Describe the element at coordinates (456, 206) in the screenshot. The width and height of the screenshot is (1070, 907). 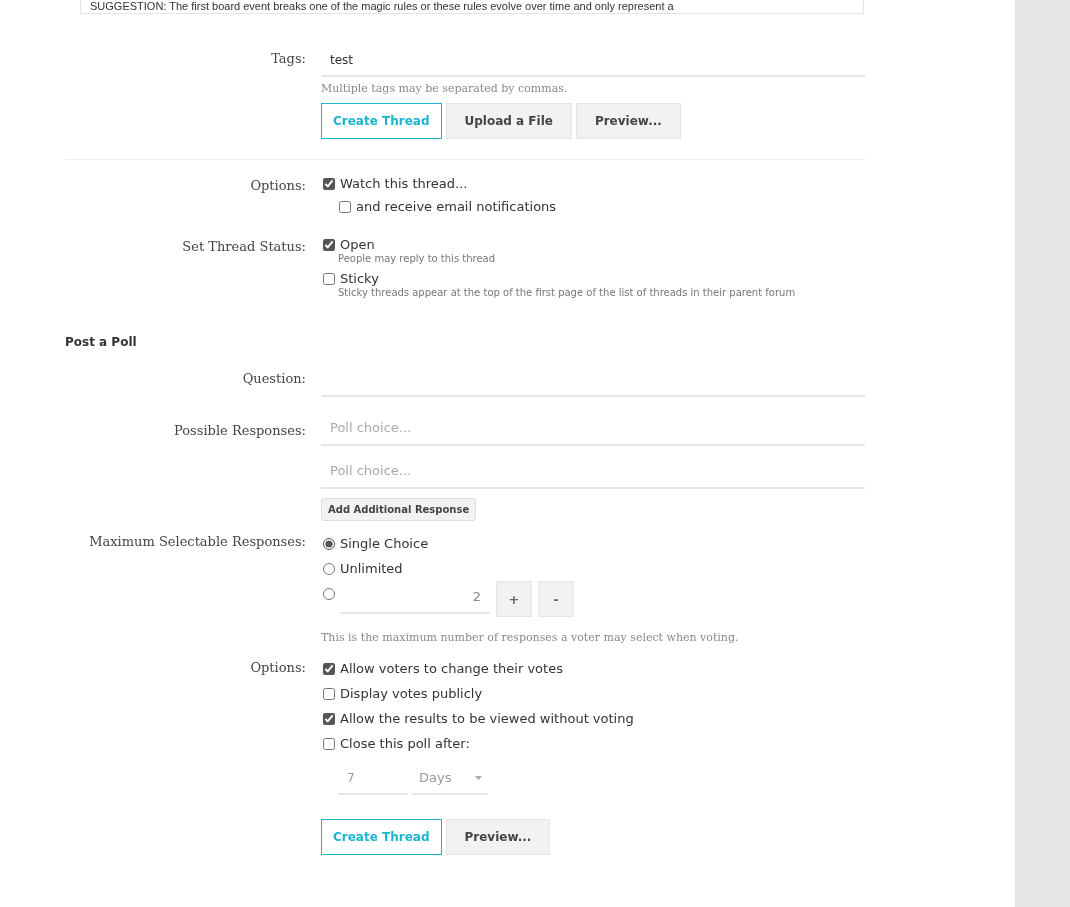
I see `checkbox-label: and receive email notifications` at that location.